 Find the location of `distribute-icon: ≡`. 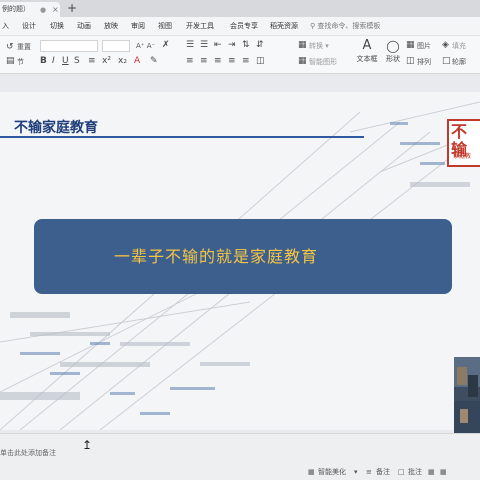

distribute-icon: ≡ is located at coordinates (246, 61).